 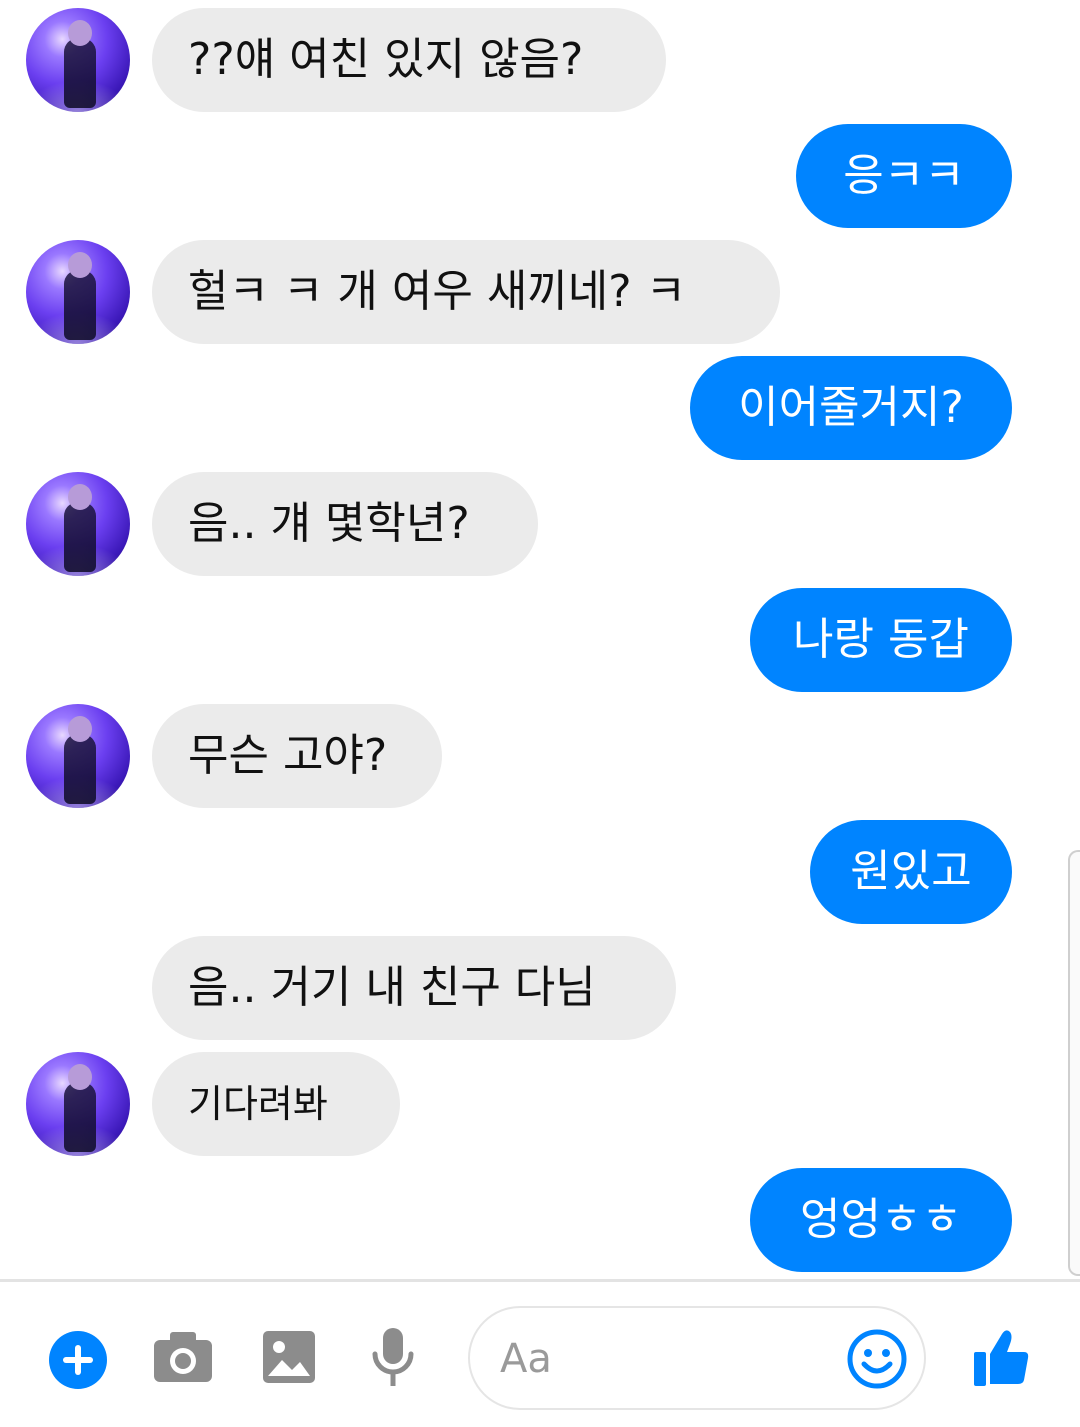 I want to click on outgoing-message-bubble: 이어줄거지?, so click(x=851, y=408).